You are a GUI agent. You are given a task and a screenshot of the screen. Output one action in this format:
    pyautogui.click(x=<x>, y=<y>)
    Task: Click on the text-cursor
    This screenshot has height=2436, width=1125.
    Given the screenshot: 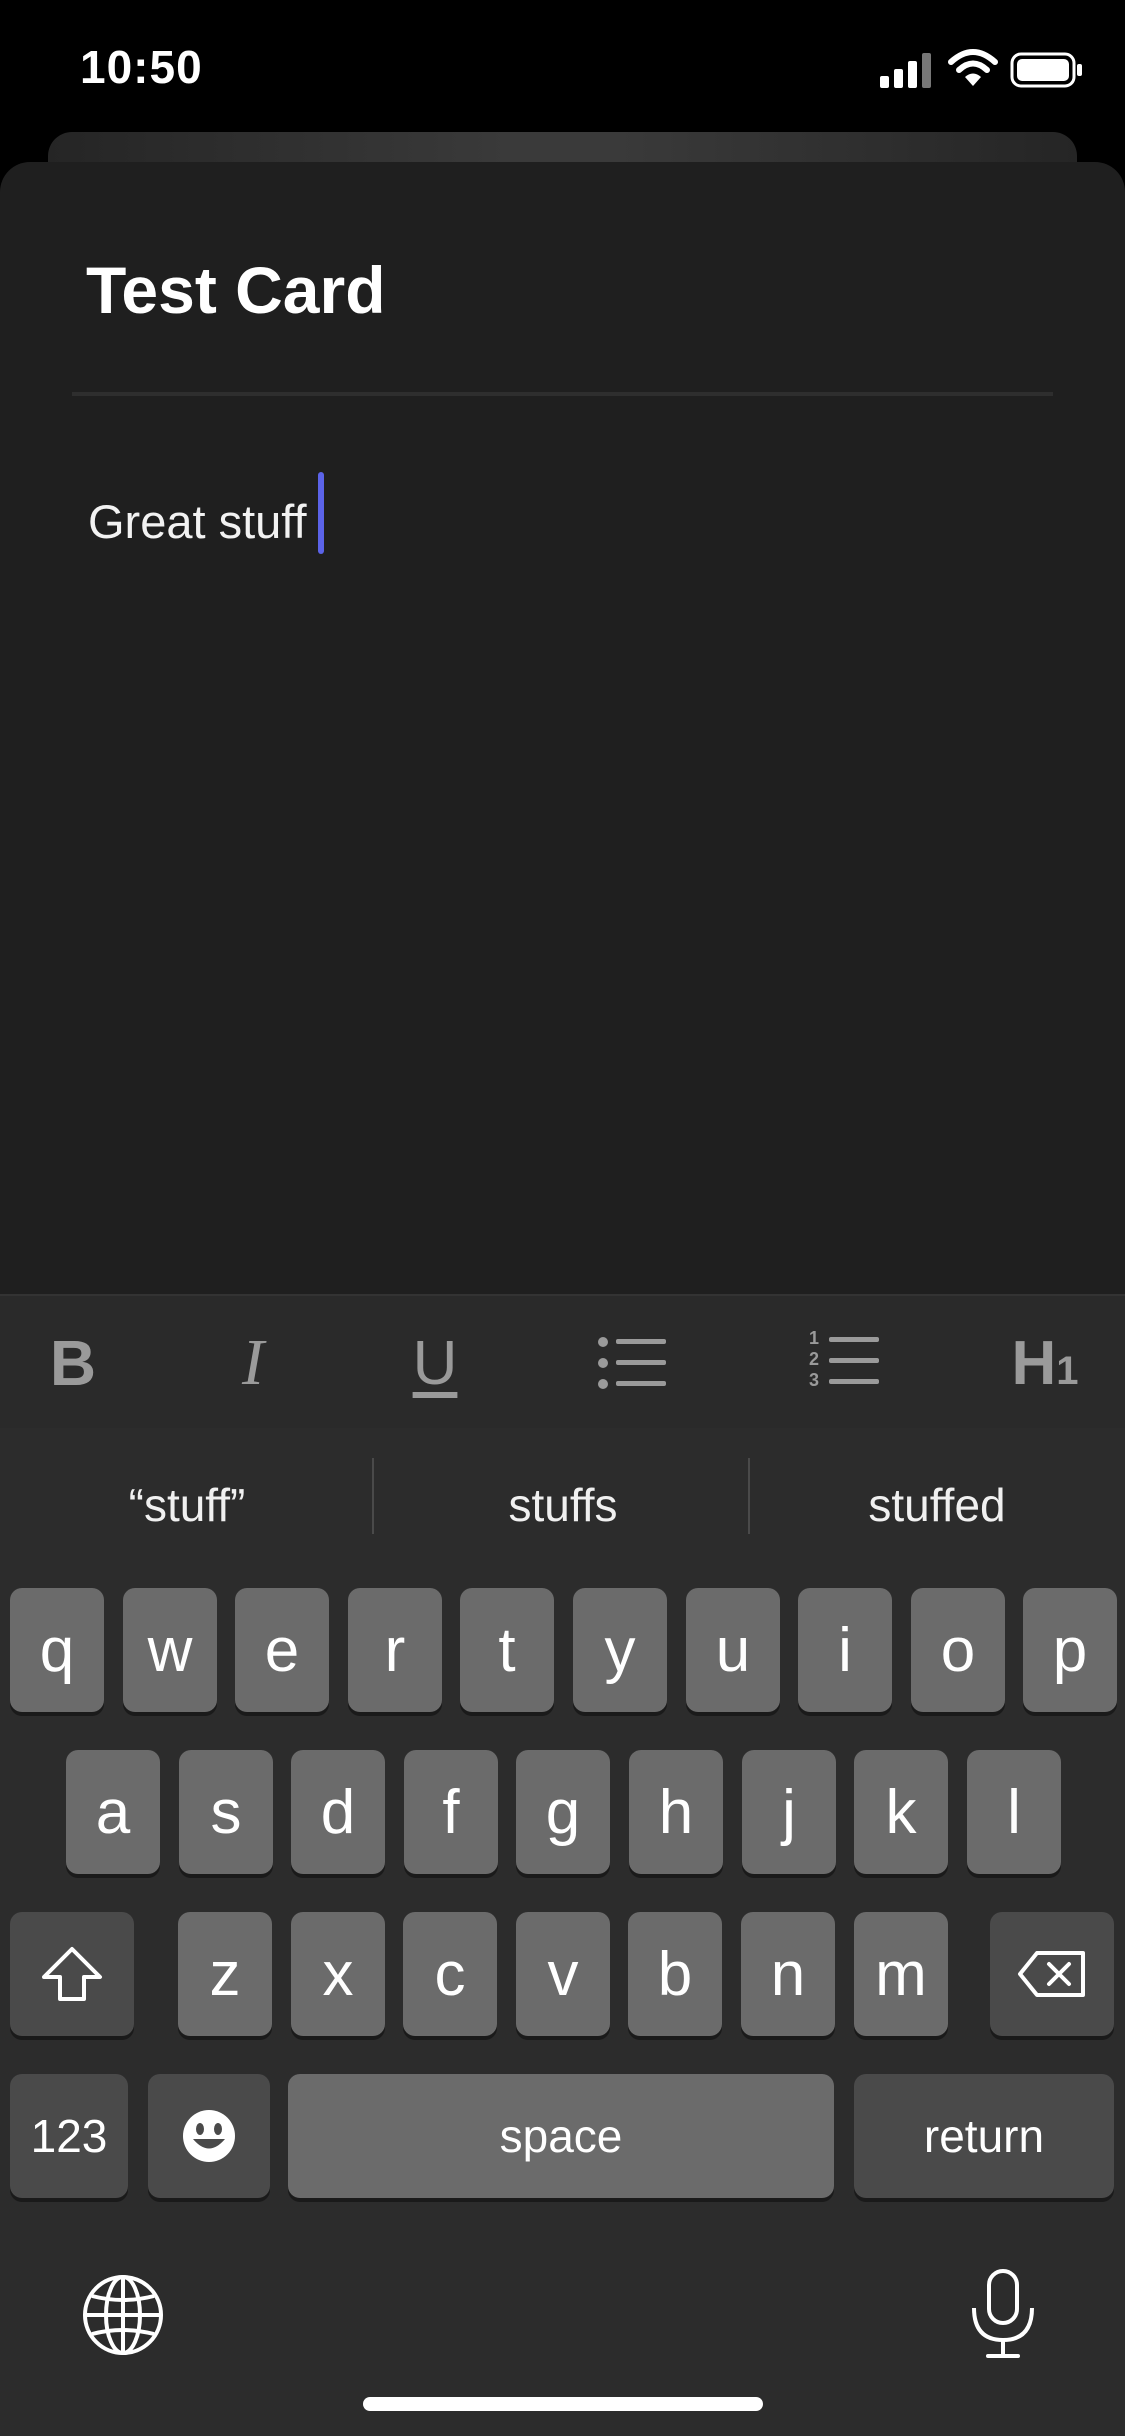 What is the action you would take?
    pyautogui.click(x=321, y=513)
    